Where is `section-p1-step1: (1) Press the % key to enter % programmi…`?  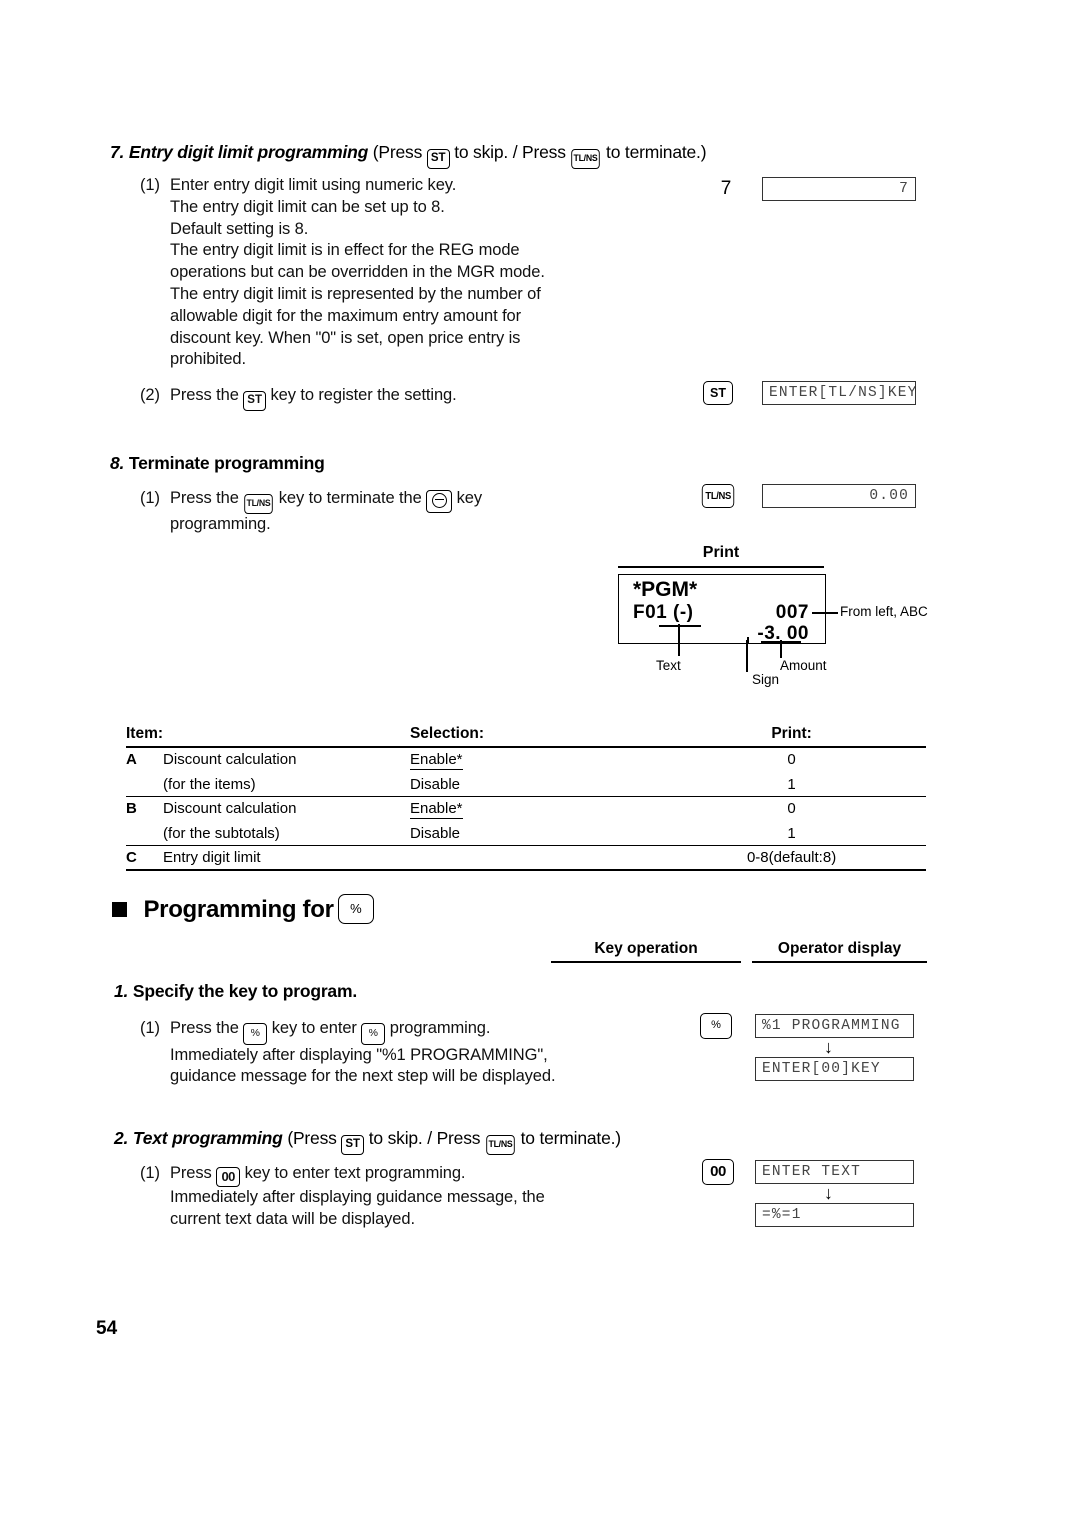
section-p1-step1: (1) Press the % key to enter % programmi… is located at coordinates (420, 1053).